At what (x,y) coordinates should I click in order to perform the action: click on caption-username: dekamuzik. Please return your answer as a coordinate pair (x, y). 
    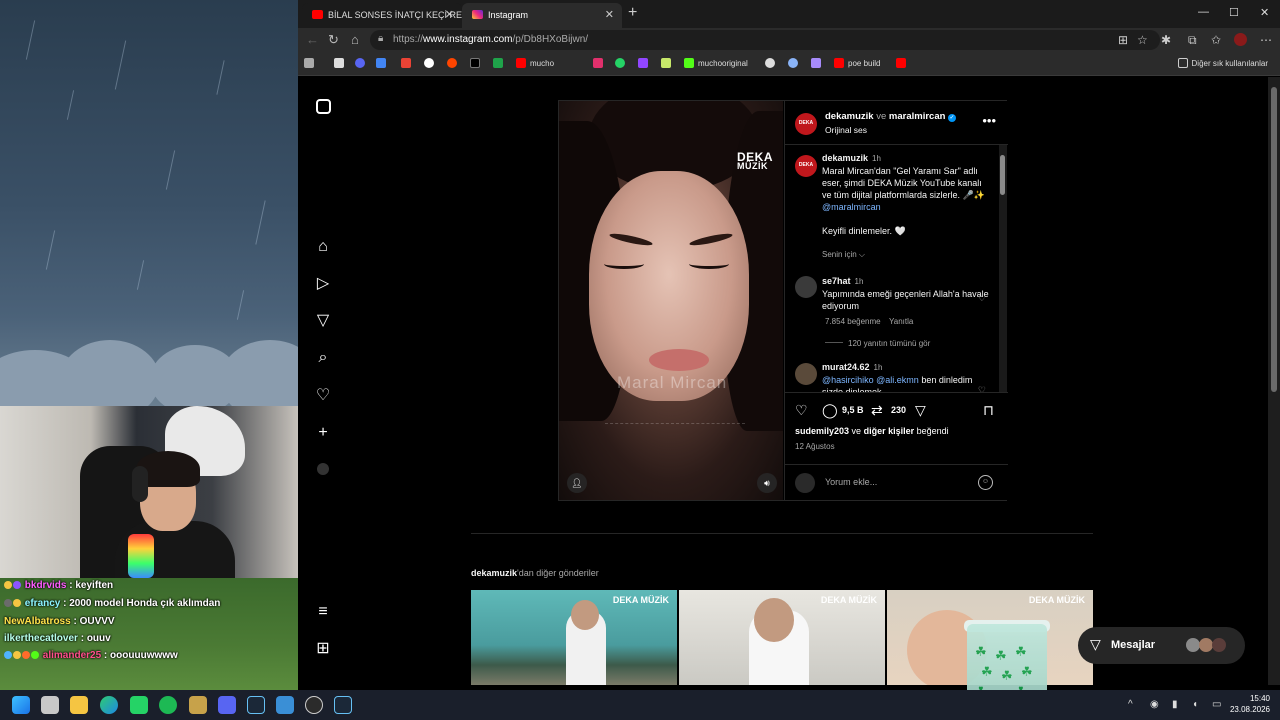
    Looking at the image, I should click on (845, 158).